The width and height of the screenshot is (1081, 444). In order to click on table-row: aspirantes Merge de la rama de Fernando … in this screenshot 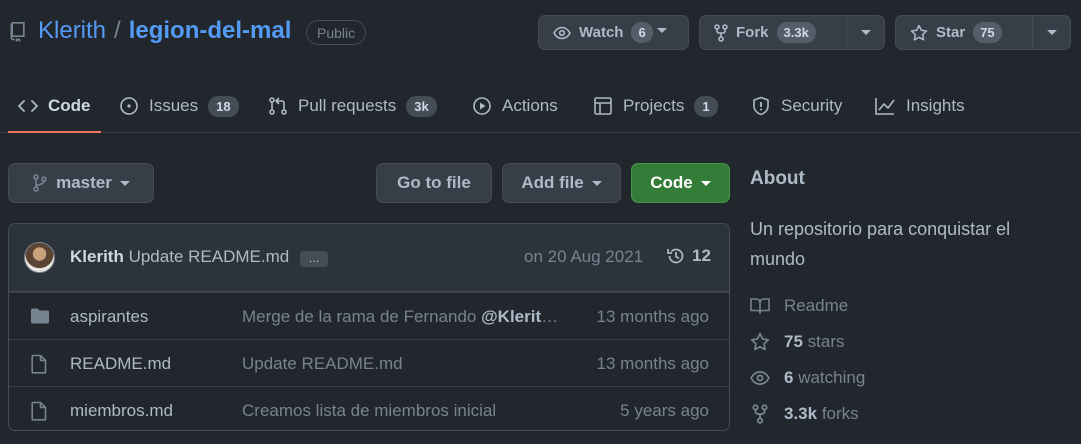, I will do `click(369, 315)`.